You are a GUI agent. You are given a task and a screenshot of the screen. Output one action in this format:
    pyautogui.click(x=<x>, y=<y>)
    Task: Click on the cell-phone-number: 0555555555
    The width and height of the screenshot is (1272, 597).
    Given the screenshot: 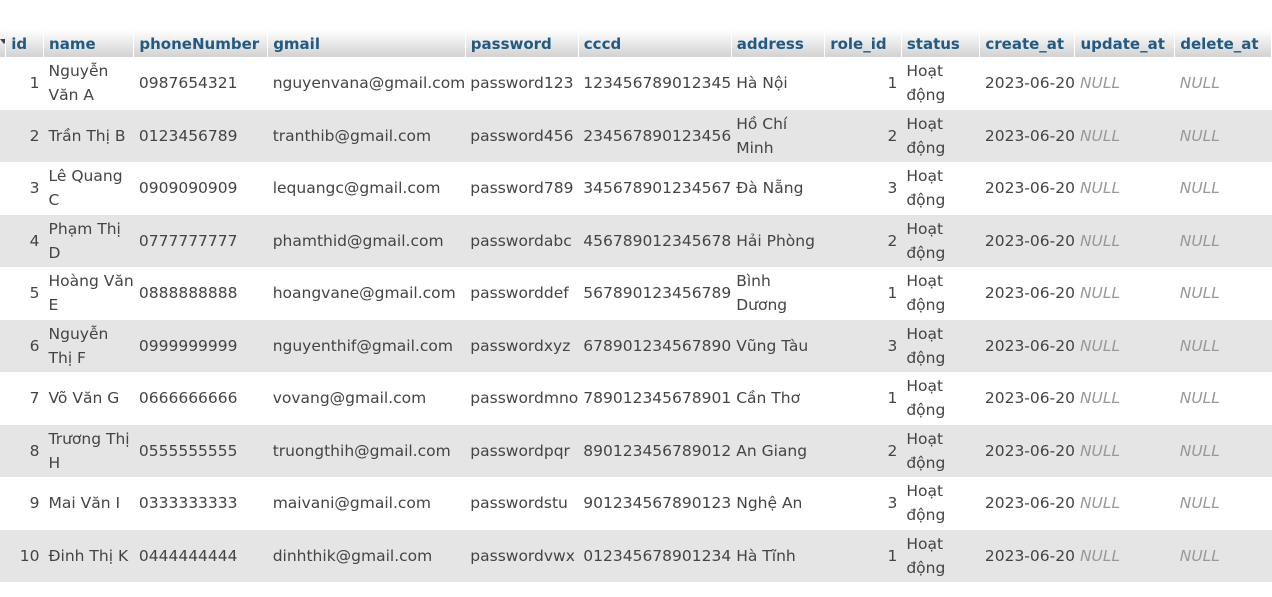 What is the action you would take?
    pyautogui.click(x=200, y=450)
    